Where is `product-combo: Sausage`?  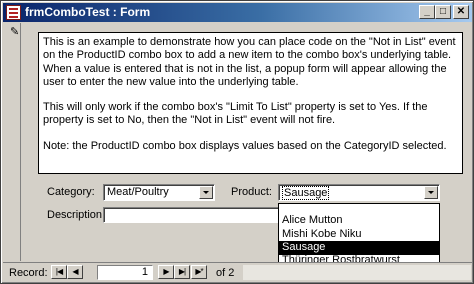 product-combo: Sausage is located at coordinates (359, 192).